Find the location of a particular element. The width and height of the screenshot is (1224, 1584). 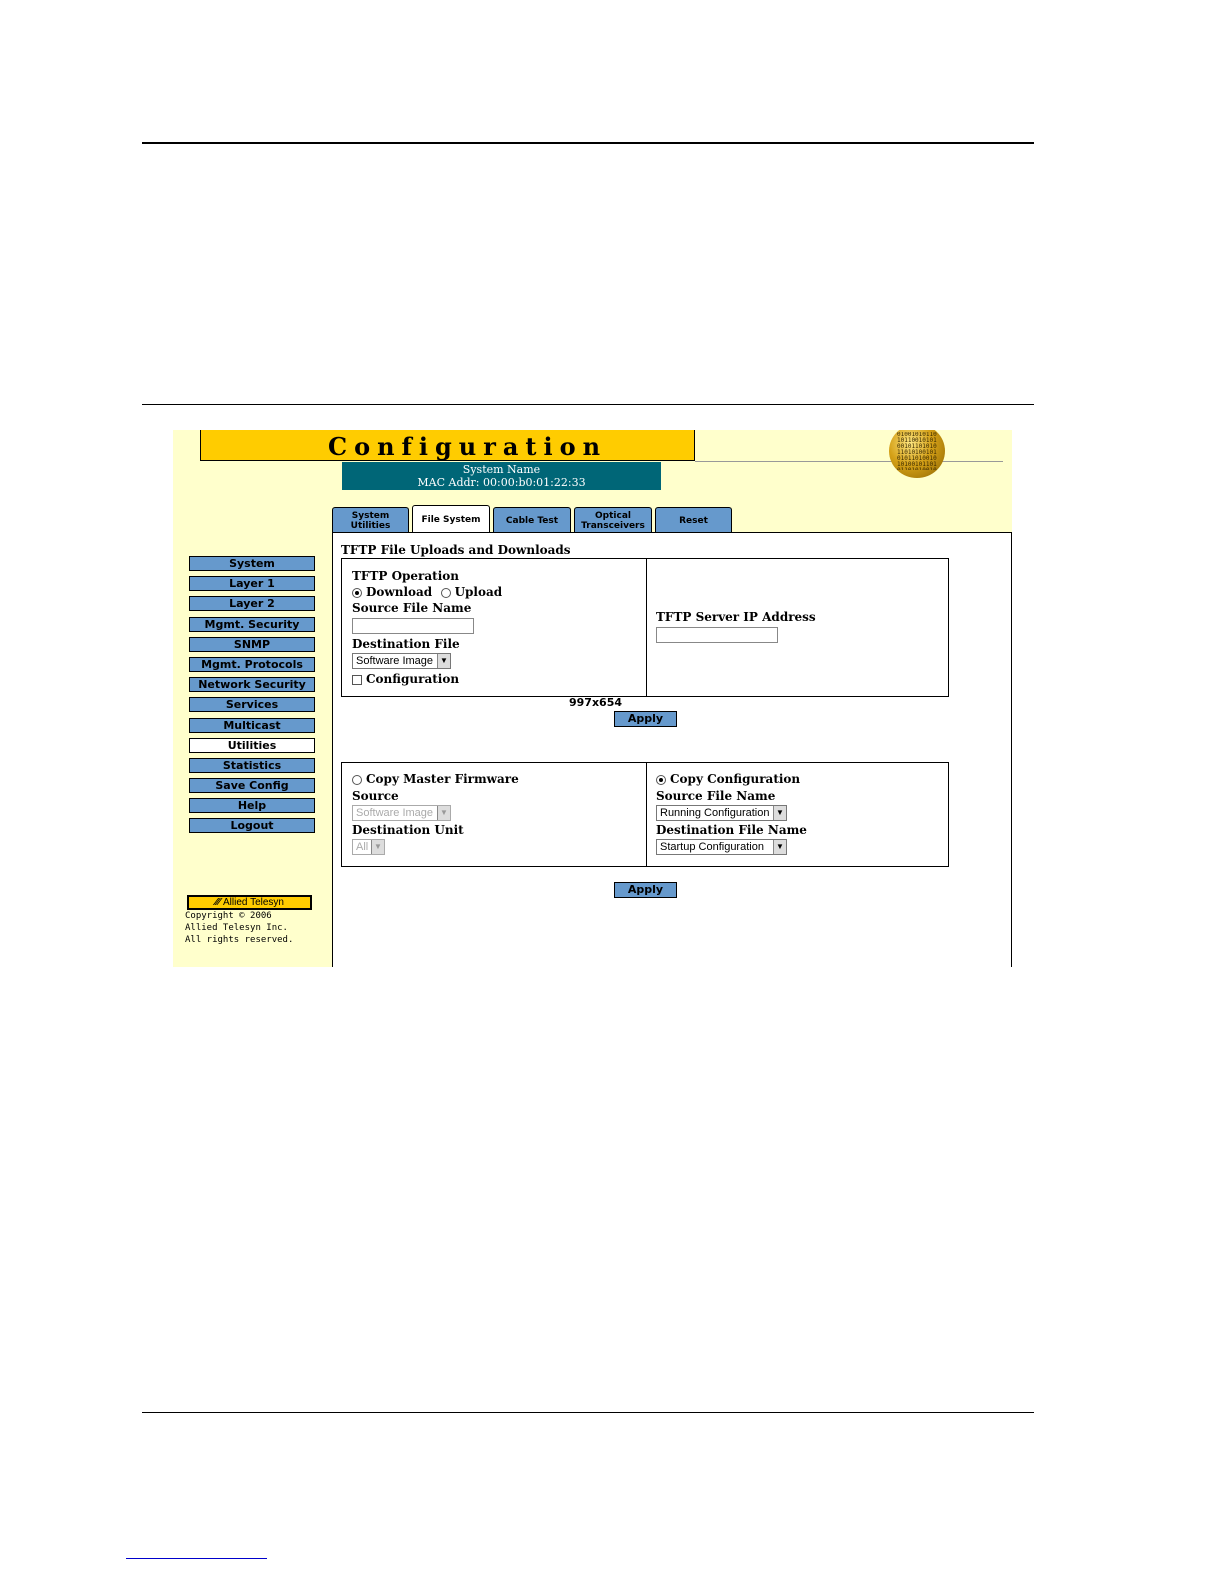

tab-optical-transceivers: Optical Transceivers is located at coordinates (613, 520).